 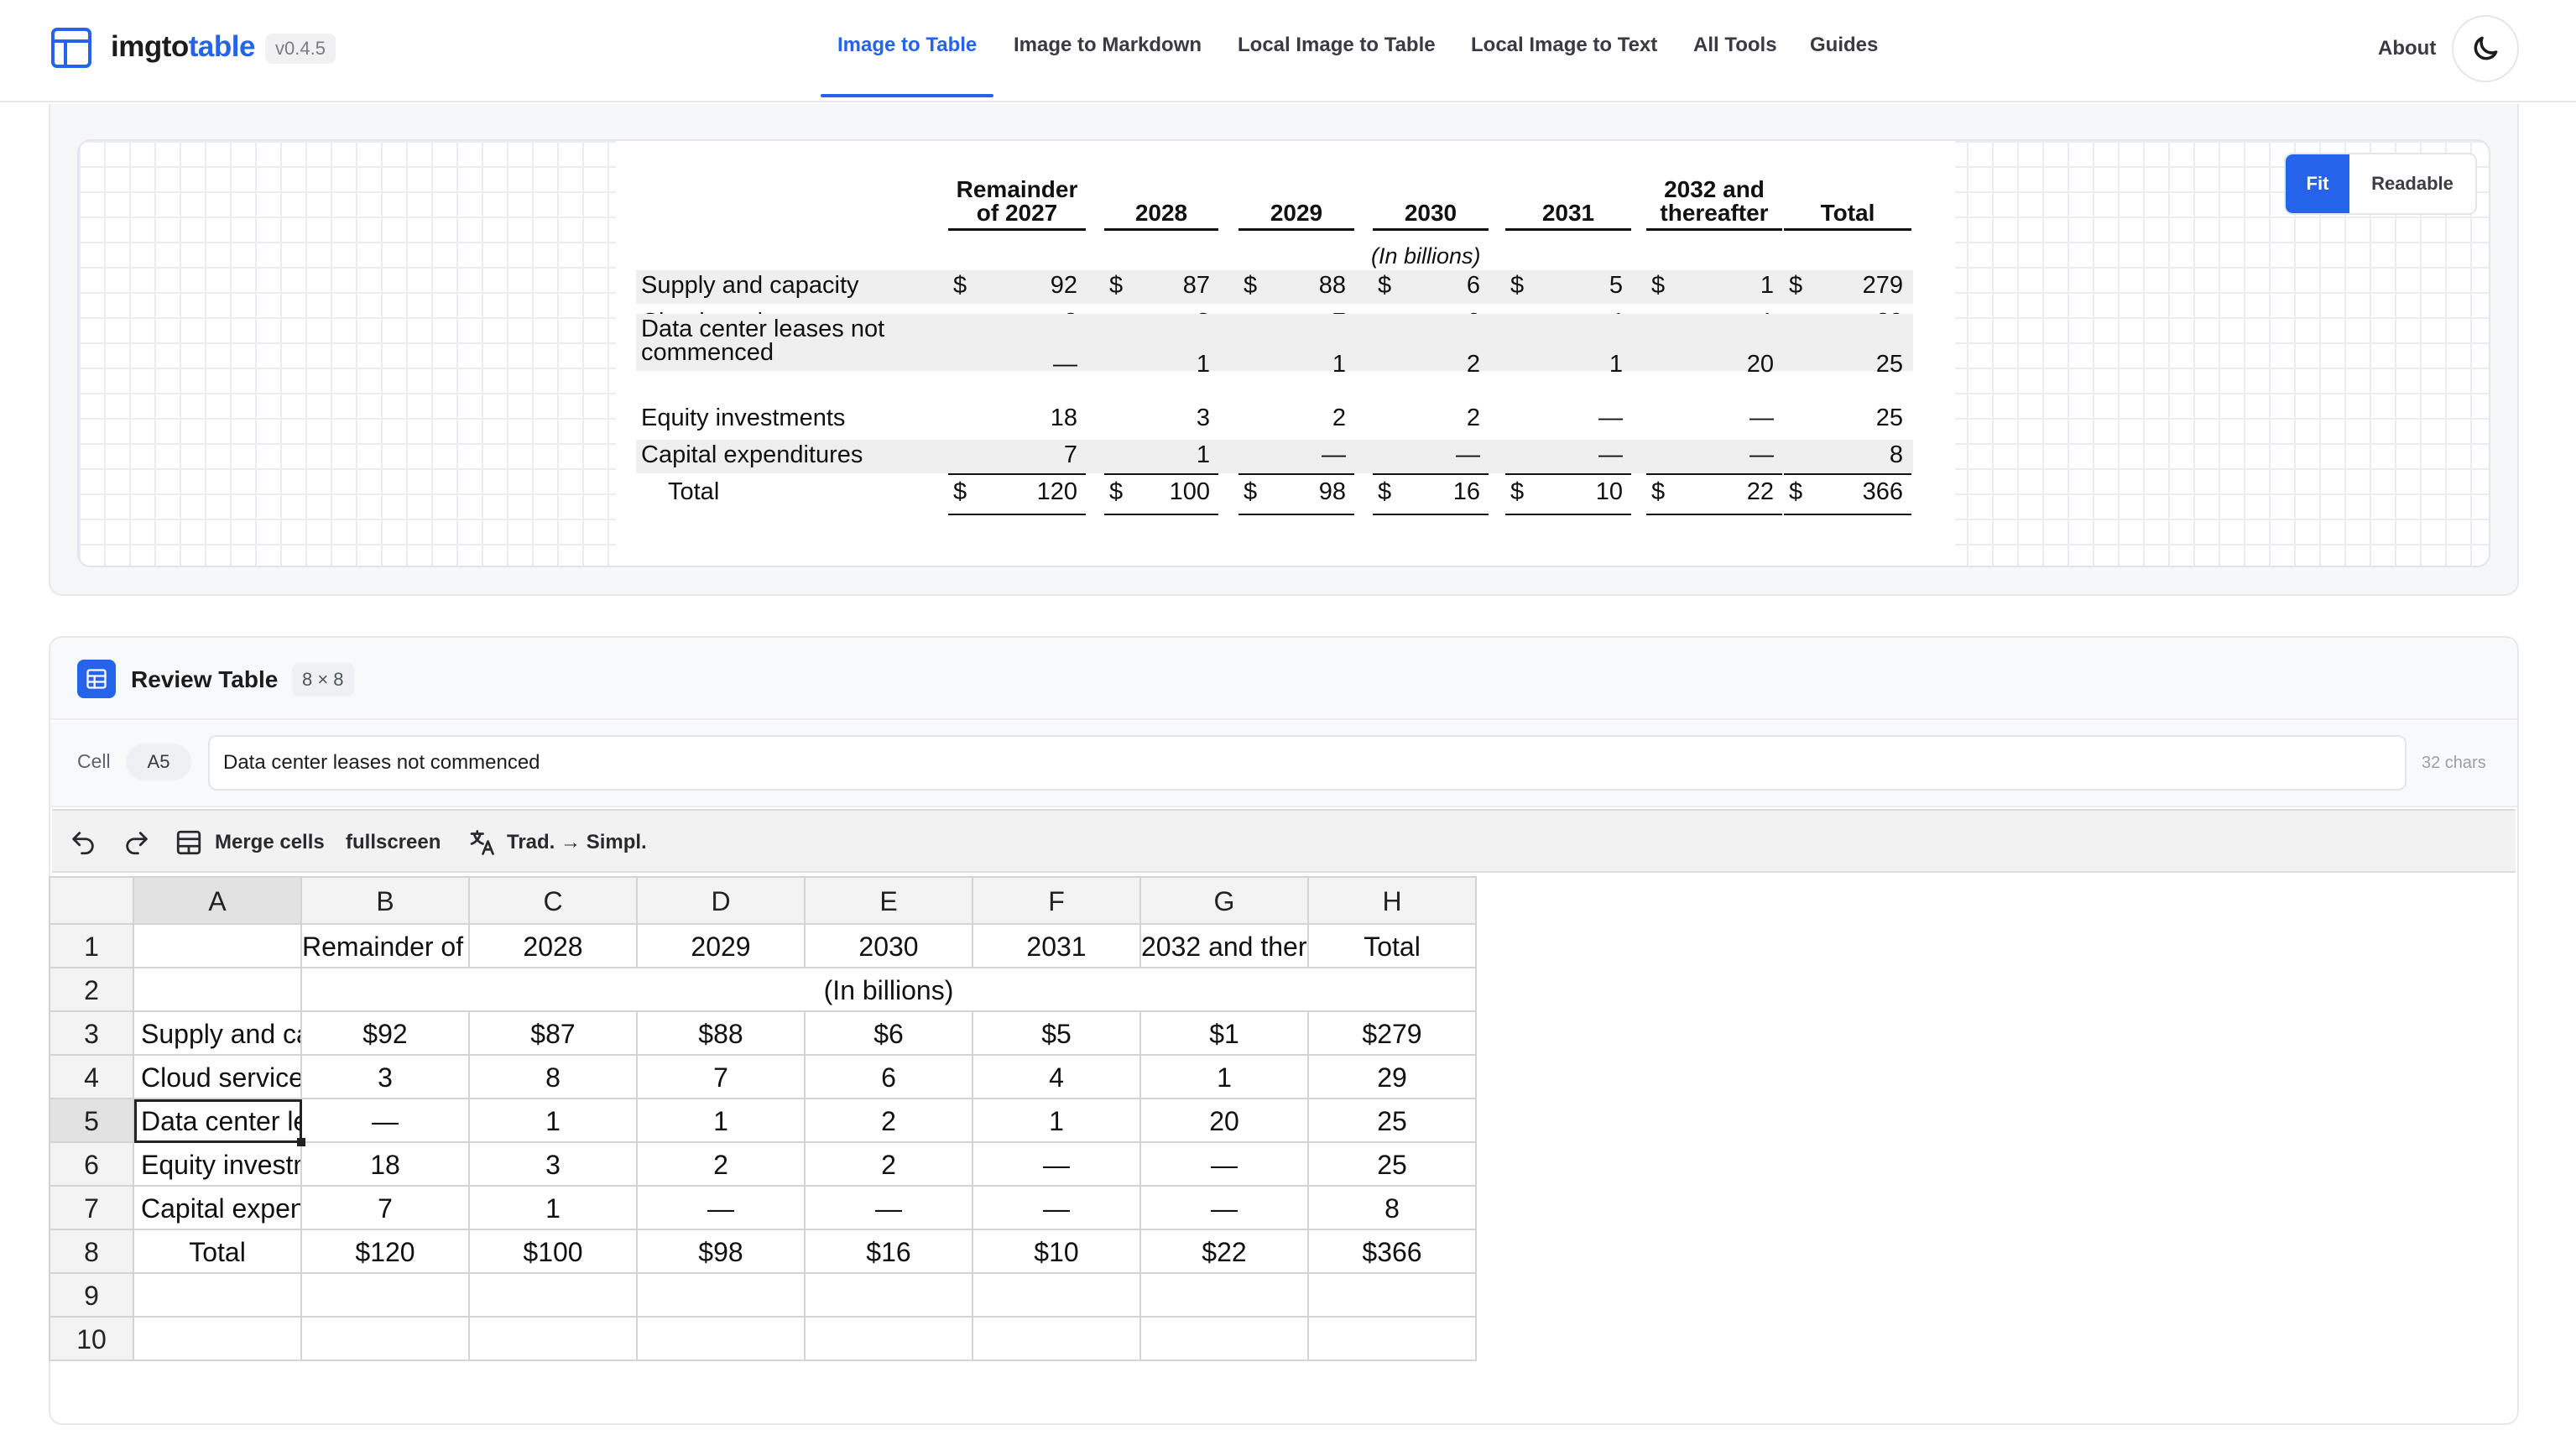 What do you see at coordinates (1735, 46) in the screenshot?
I see `nav-all-tools: All Tools` at bounding box center [1735, 46].